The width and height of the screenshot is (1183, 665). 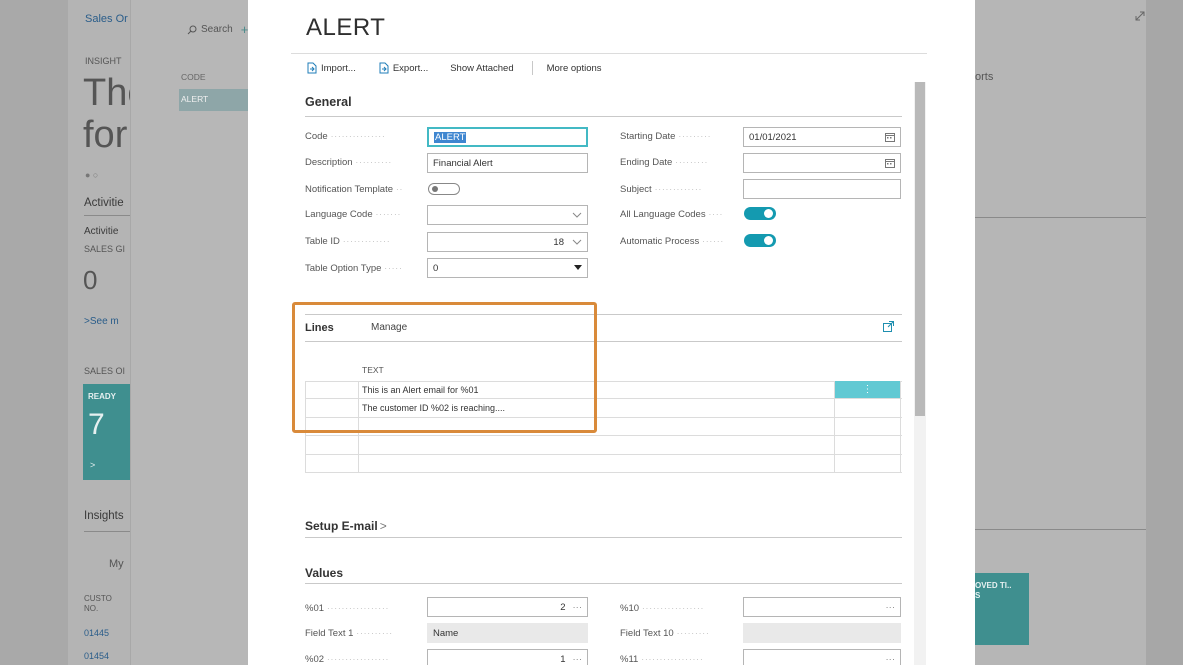 What do you see at coordinates (192, 29) in the screenshot?
I see `search-icon` at bounding box center [192, 29].